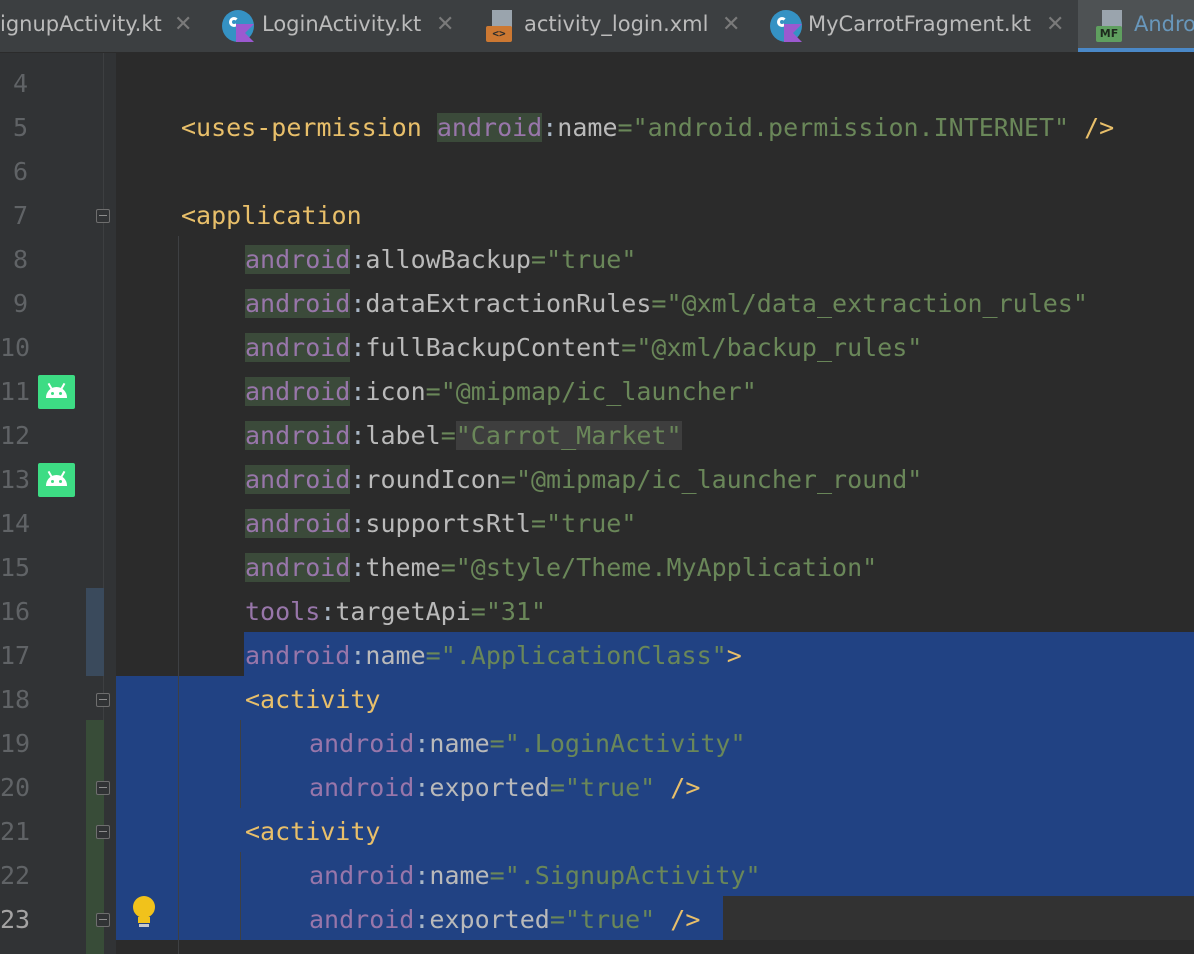 This screenshot has width=1194, height=954. Describe the element at coordinates (597, 436) in the screenshot. I see `code-line: 12 android:label="Carrot_Market"` at that location.